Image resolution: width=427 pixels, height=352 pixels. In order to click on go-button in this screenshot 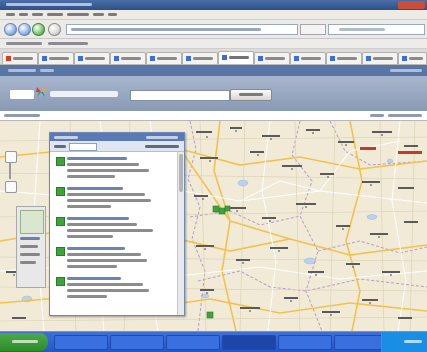, I will do `click(313, 29)`.